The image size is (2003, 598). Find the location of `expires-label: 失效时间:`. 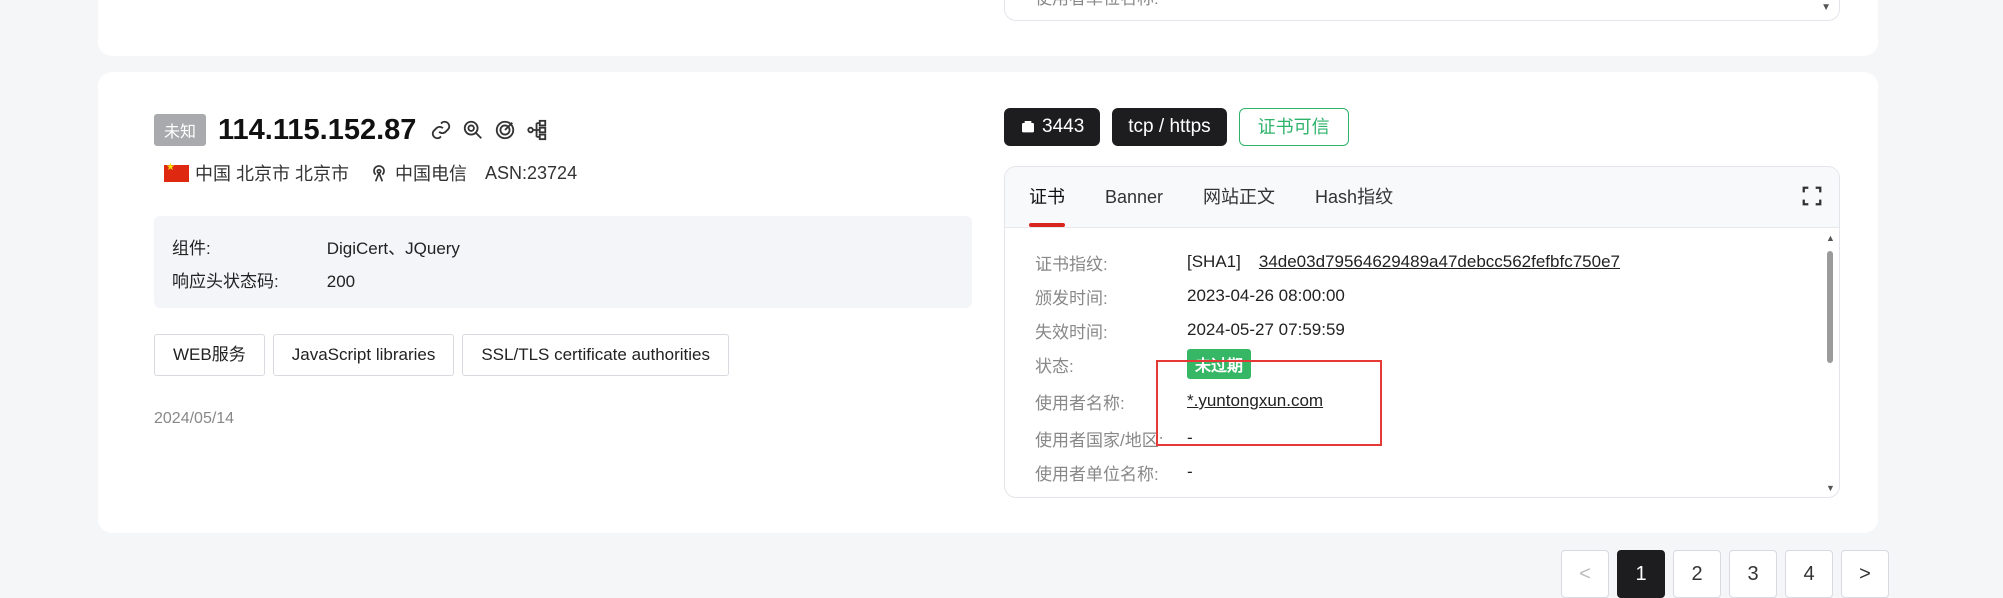

expires-label: 失效时间: is located at coordinates (1071, 332).